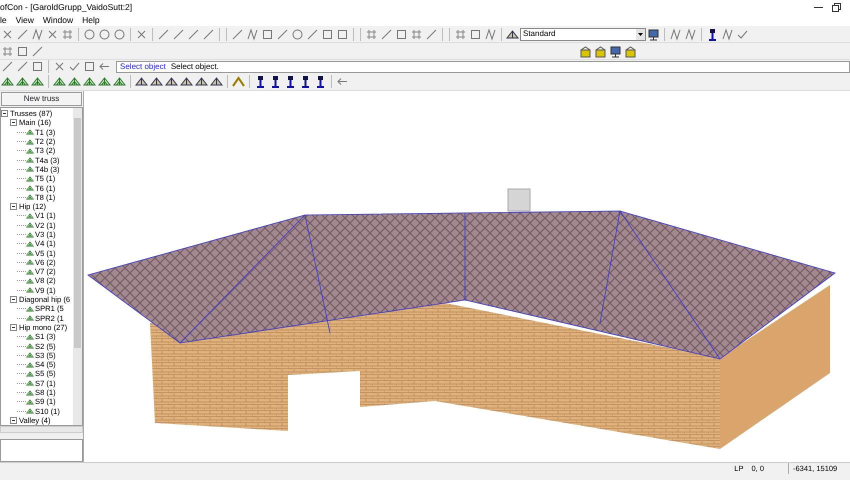  What do you see at coordinates (583, 34) in the screenshot?
I see `style-dropdown: Standard` at bounding box center [583, 34].